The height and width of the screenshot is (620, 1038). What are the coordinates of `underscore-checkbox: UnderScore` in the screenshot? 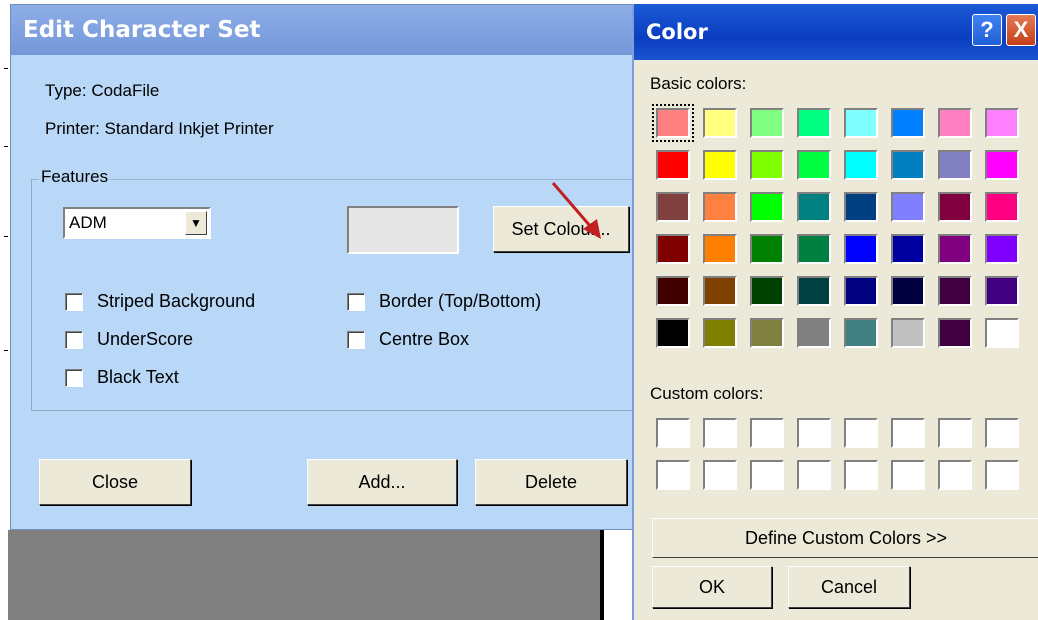 It's located at (129, 339).